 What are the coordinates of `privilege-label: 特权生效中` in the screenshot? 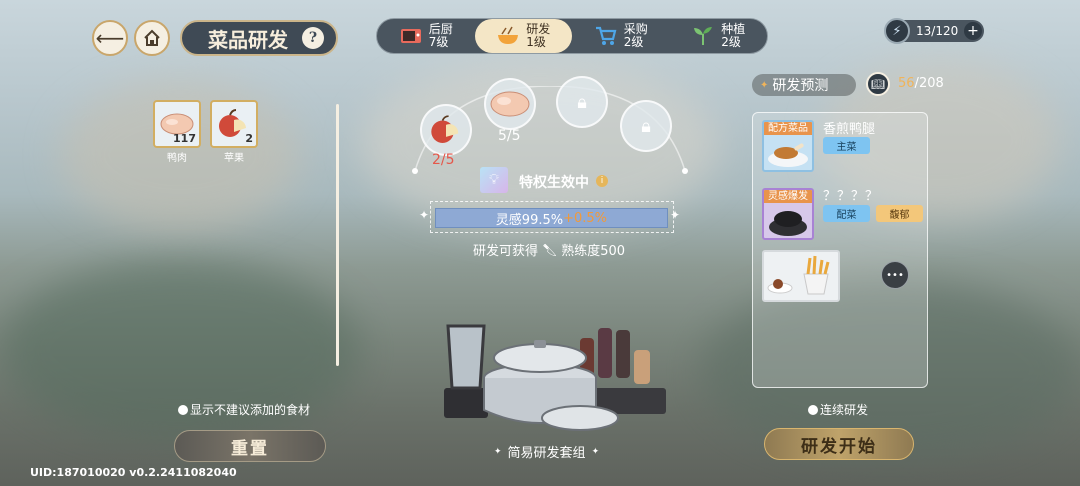 It's located at (554, 183).